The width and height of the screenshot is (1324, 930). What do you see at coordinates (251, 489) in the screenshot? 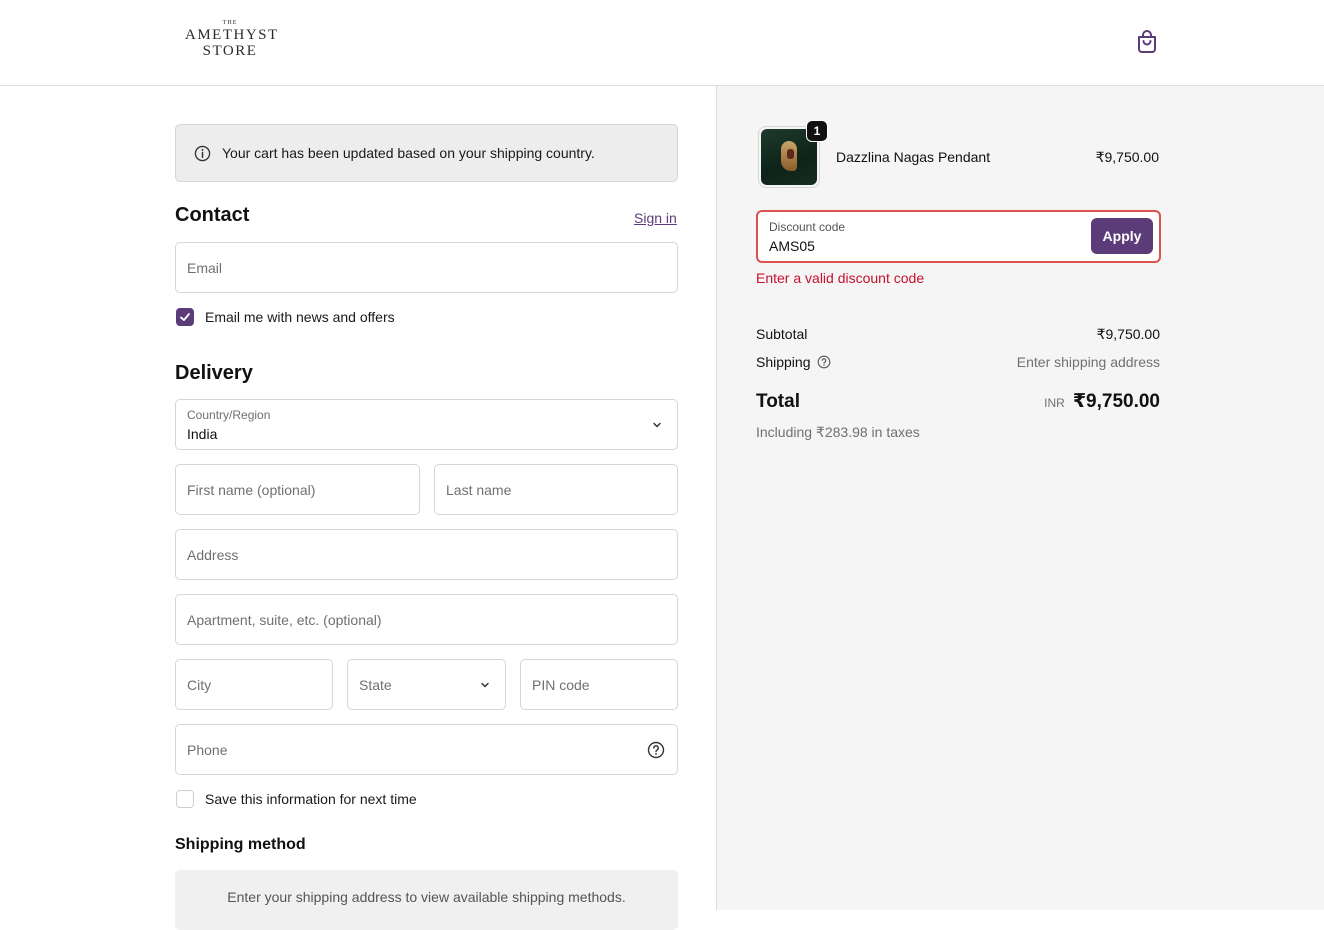
I see `first-name-placeholder: First name (optional)` at bounding box center [251, 489].